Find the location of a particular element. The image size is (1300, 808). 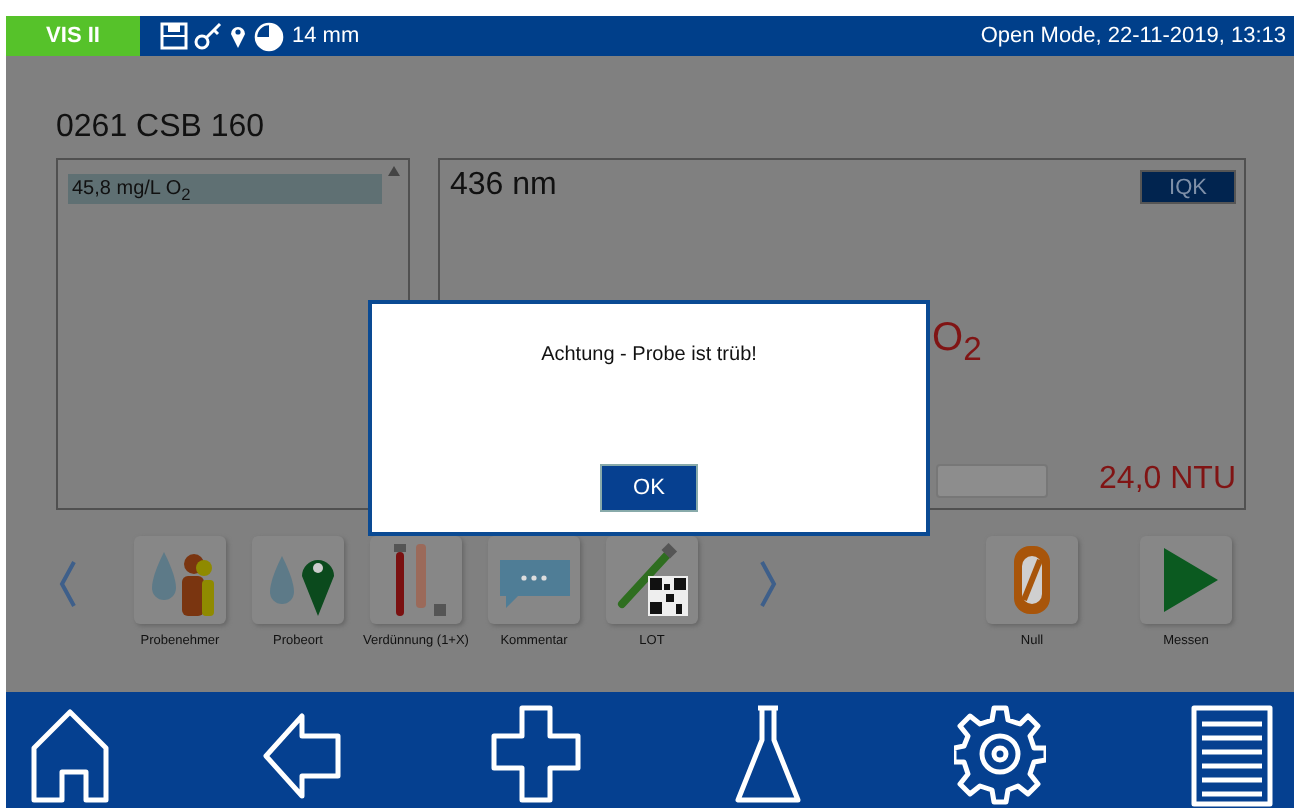

result-unit: O$_{2}$ is located at coordinates (957, 338).